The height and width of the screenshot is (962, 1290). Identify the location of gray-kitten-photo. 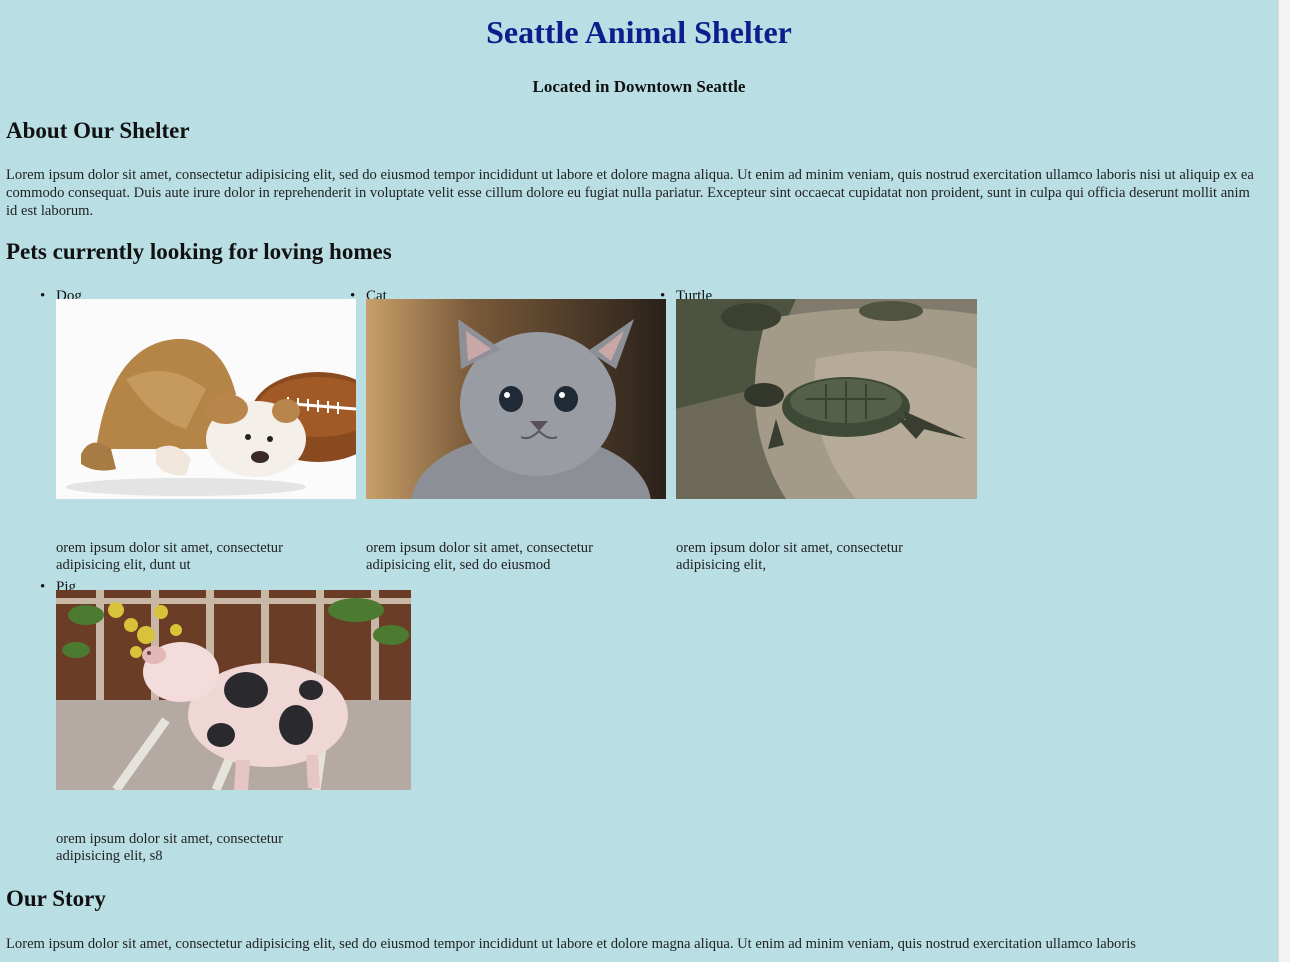
(516, 399).